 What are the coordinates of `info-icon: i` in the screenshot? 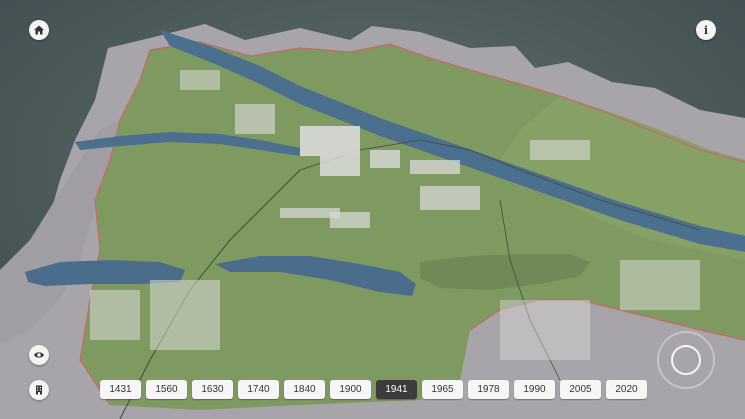 It's located at (706, 30).